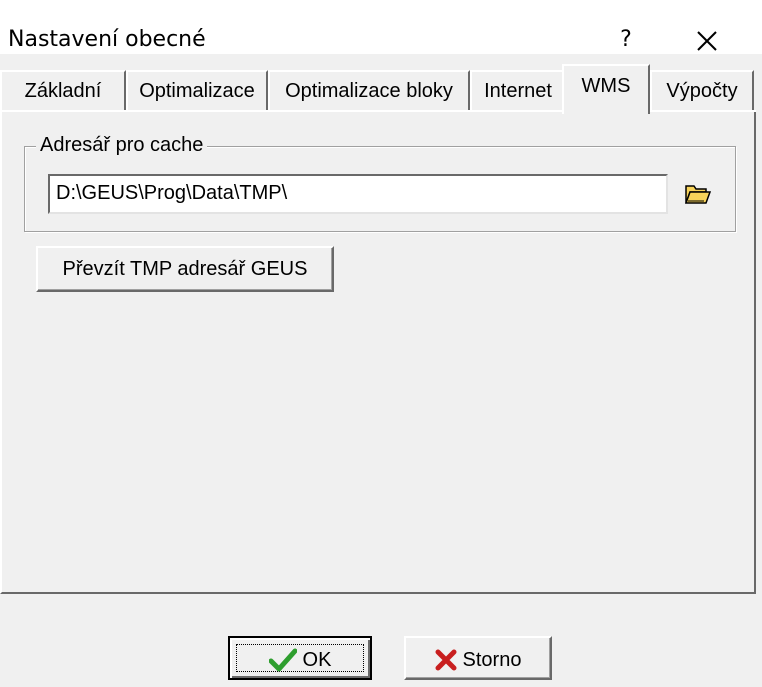 The image size is (762, 687). What do you see at coordinates (122, 145) in the screenshot?
I see `cache-group-label: Adresář pro cache` at bounding box center [122, 145].